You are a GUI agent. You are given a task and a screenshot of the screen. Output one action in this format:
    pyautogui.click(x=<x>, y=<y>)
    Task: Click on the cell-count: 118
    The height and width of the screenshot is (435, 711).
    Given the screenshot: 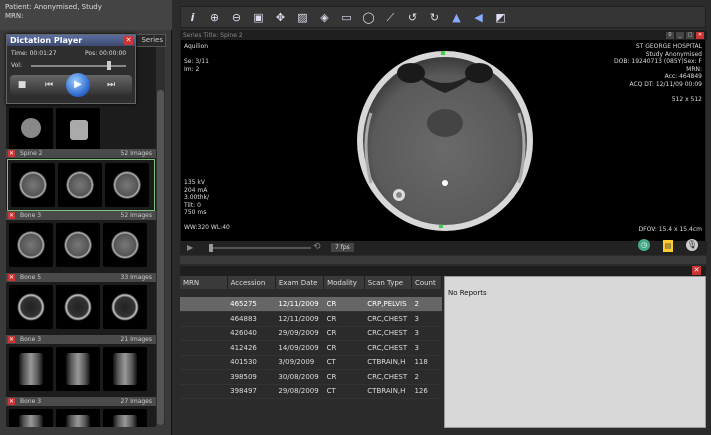 What is the action you would take?
    pyautogui.click(x=426, y=362)
    